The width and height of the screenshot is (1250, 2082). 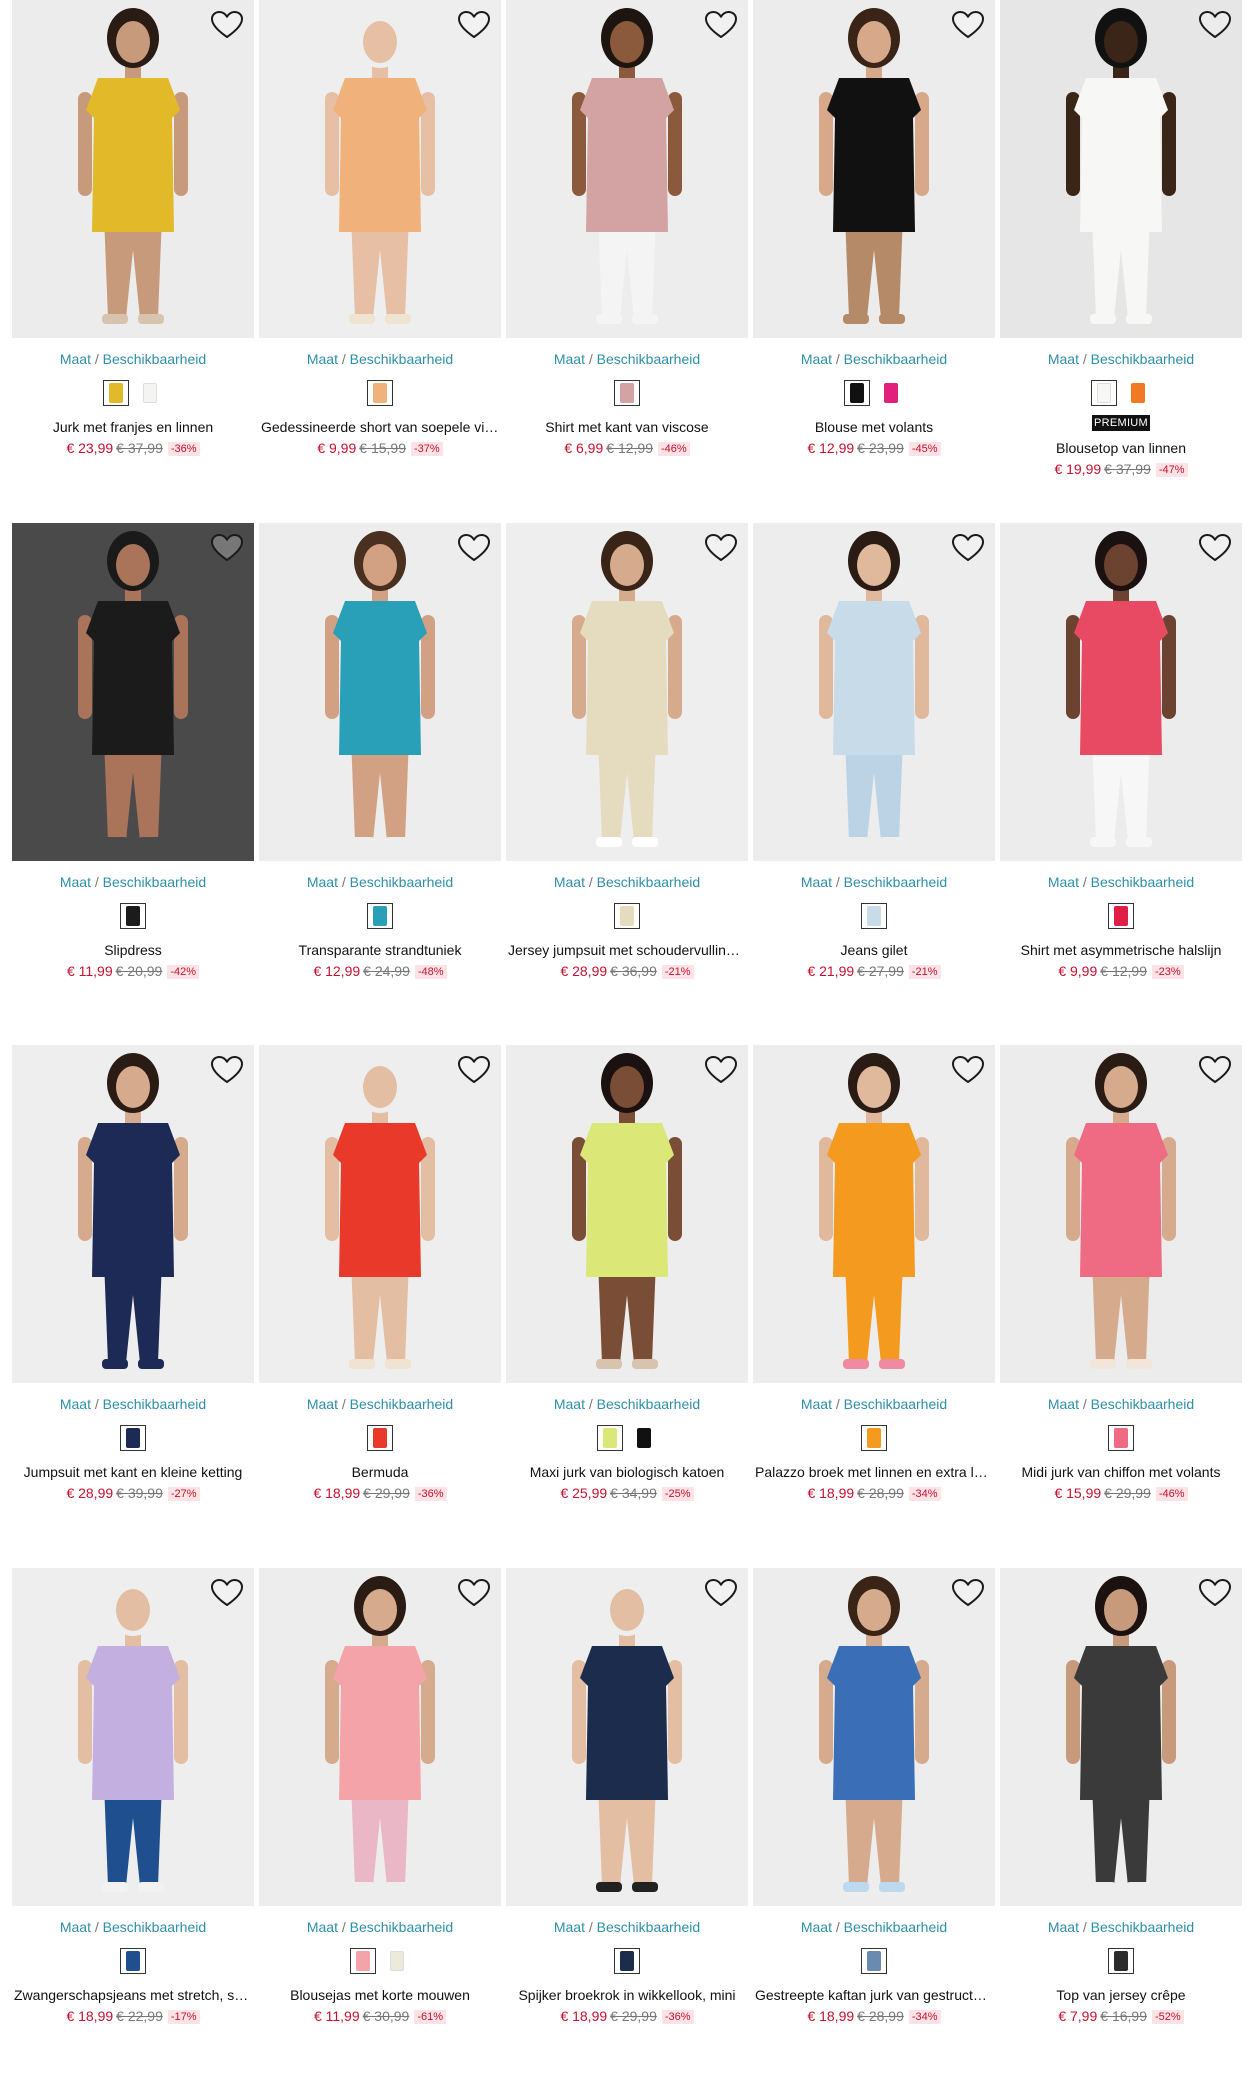 I want to click on product-name: Blouse met volants, so click(x=874, y=427).